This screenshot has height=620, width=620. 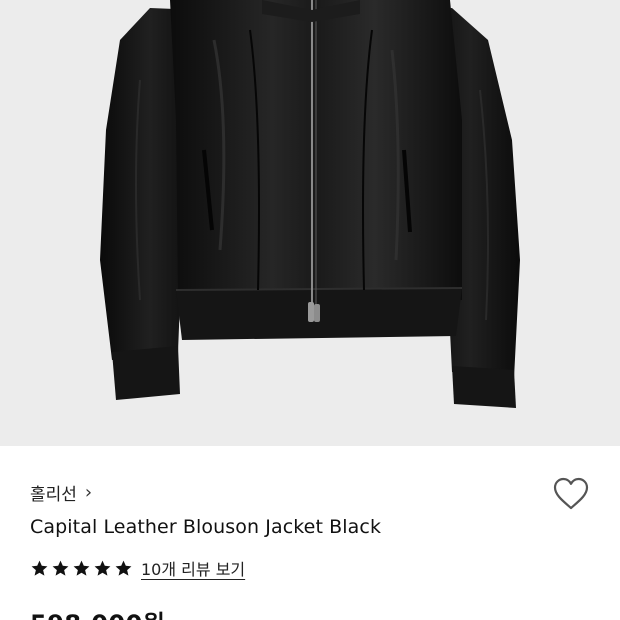 I want to click on product-price: 598,000원, so click(x=97, y=612).